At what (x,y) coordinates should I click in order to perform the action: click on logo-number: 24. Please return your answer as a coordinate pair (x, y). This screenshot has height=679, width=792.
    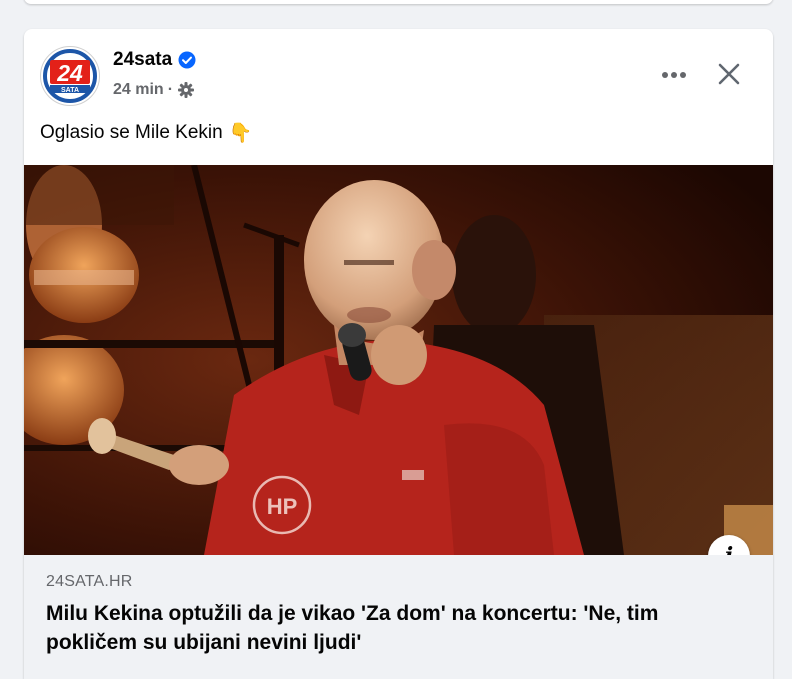
    Looking at the image, I should click on (69, 73).